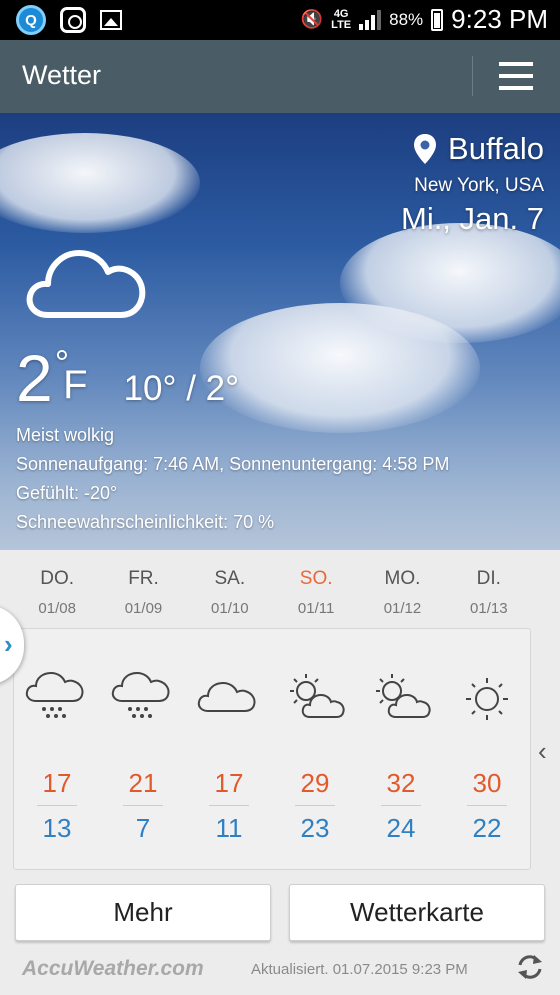 The height and width of the screenshot is (995, 560). Describe the element at coordinates (341, 19) in the screenshot. I see `network-indicator: 4G LTE` at that location.